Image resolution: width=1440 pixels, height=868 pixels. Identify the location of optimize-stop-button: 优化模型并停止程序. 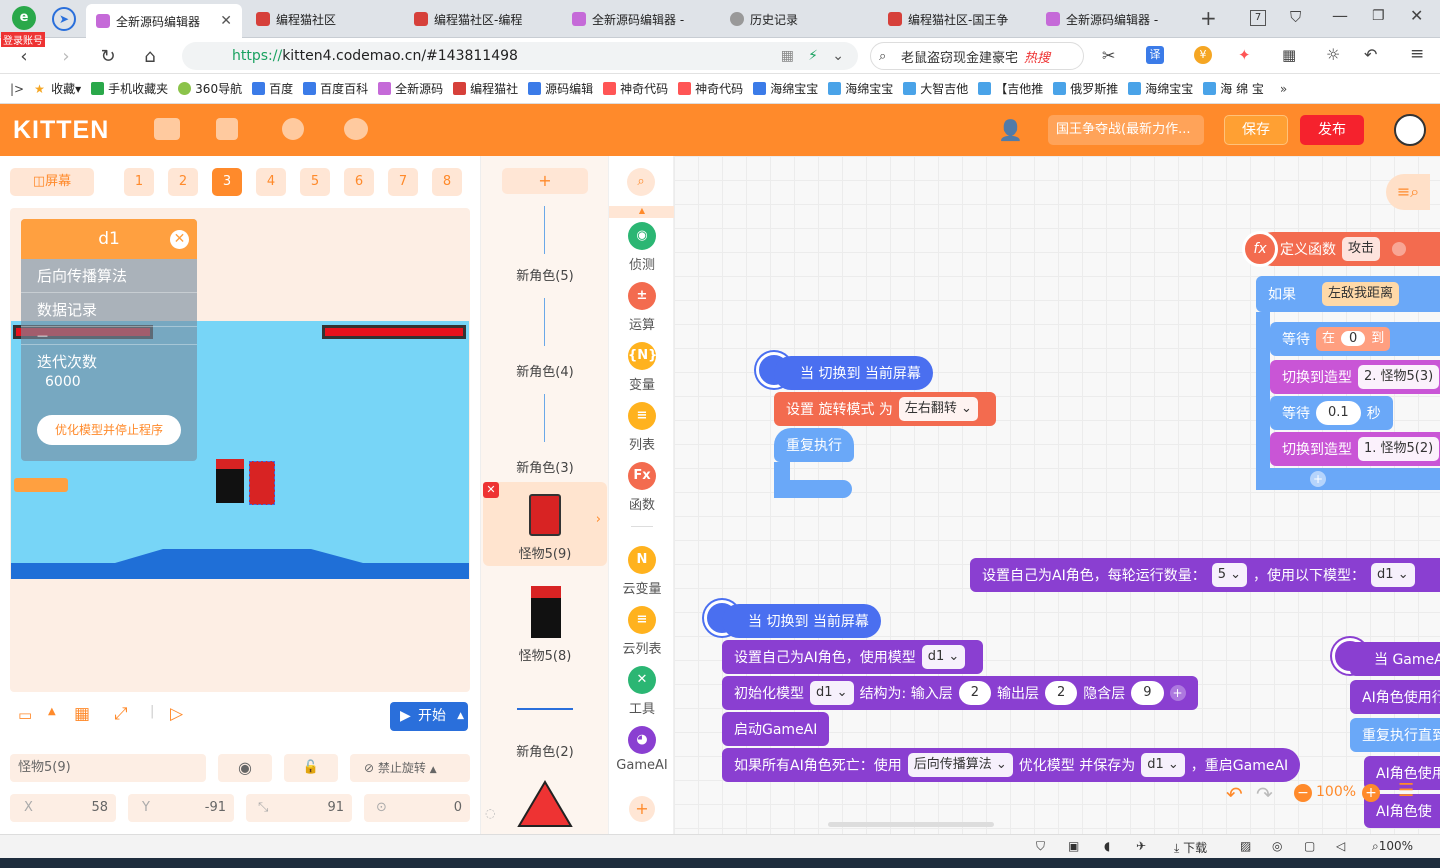
(109, 430).